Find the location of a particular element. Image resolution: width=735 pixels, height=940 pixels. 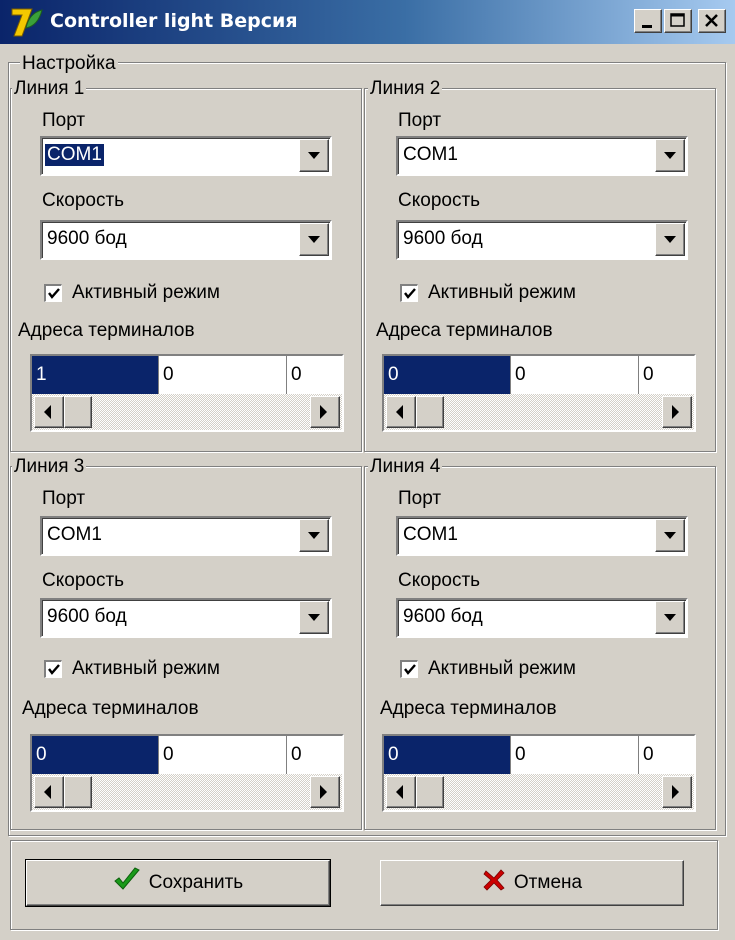

line-4-horizontal-scrollbar is located at coordinates (539, 792).